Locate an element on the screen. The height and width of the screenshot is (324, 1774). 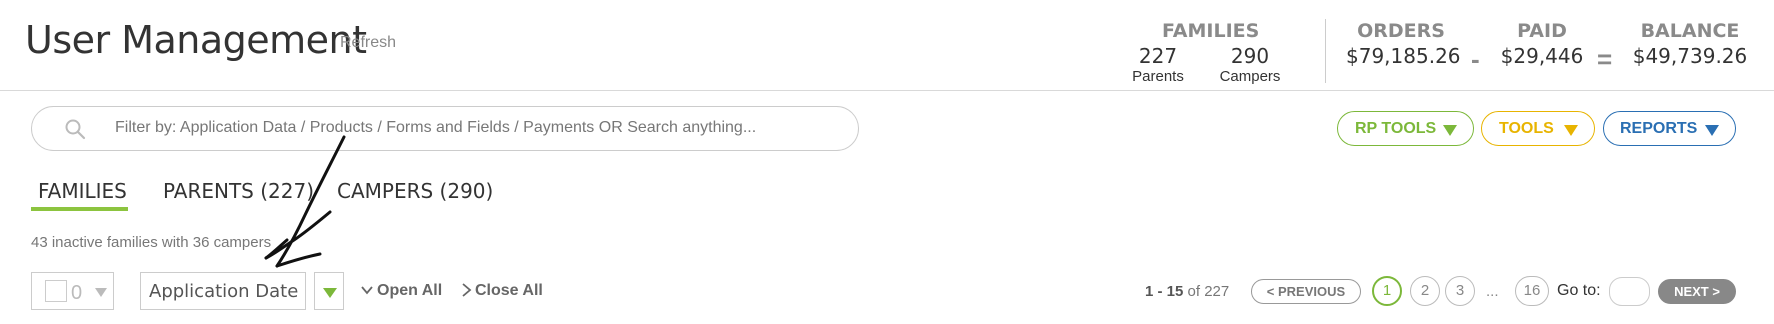
open-all-link: Open All is located at coordinates (409, 291).